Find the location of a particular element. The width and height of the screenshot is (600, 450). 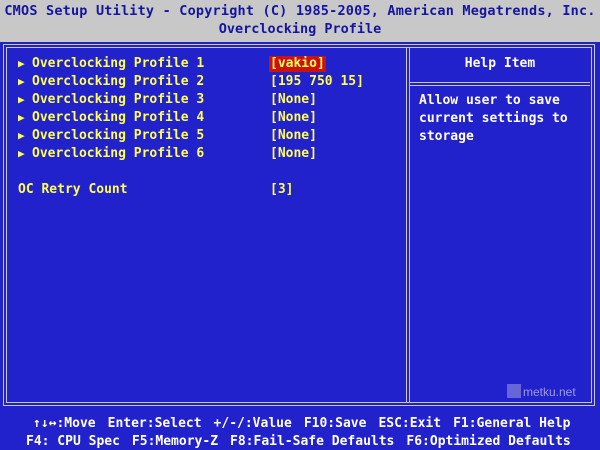

watermark: metku.net is located at coordinates (541, 392).